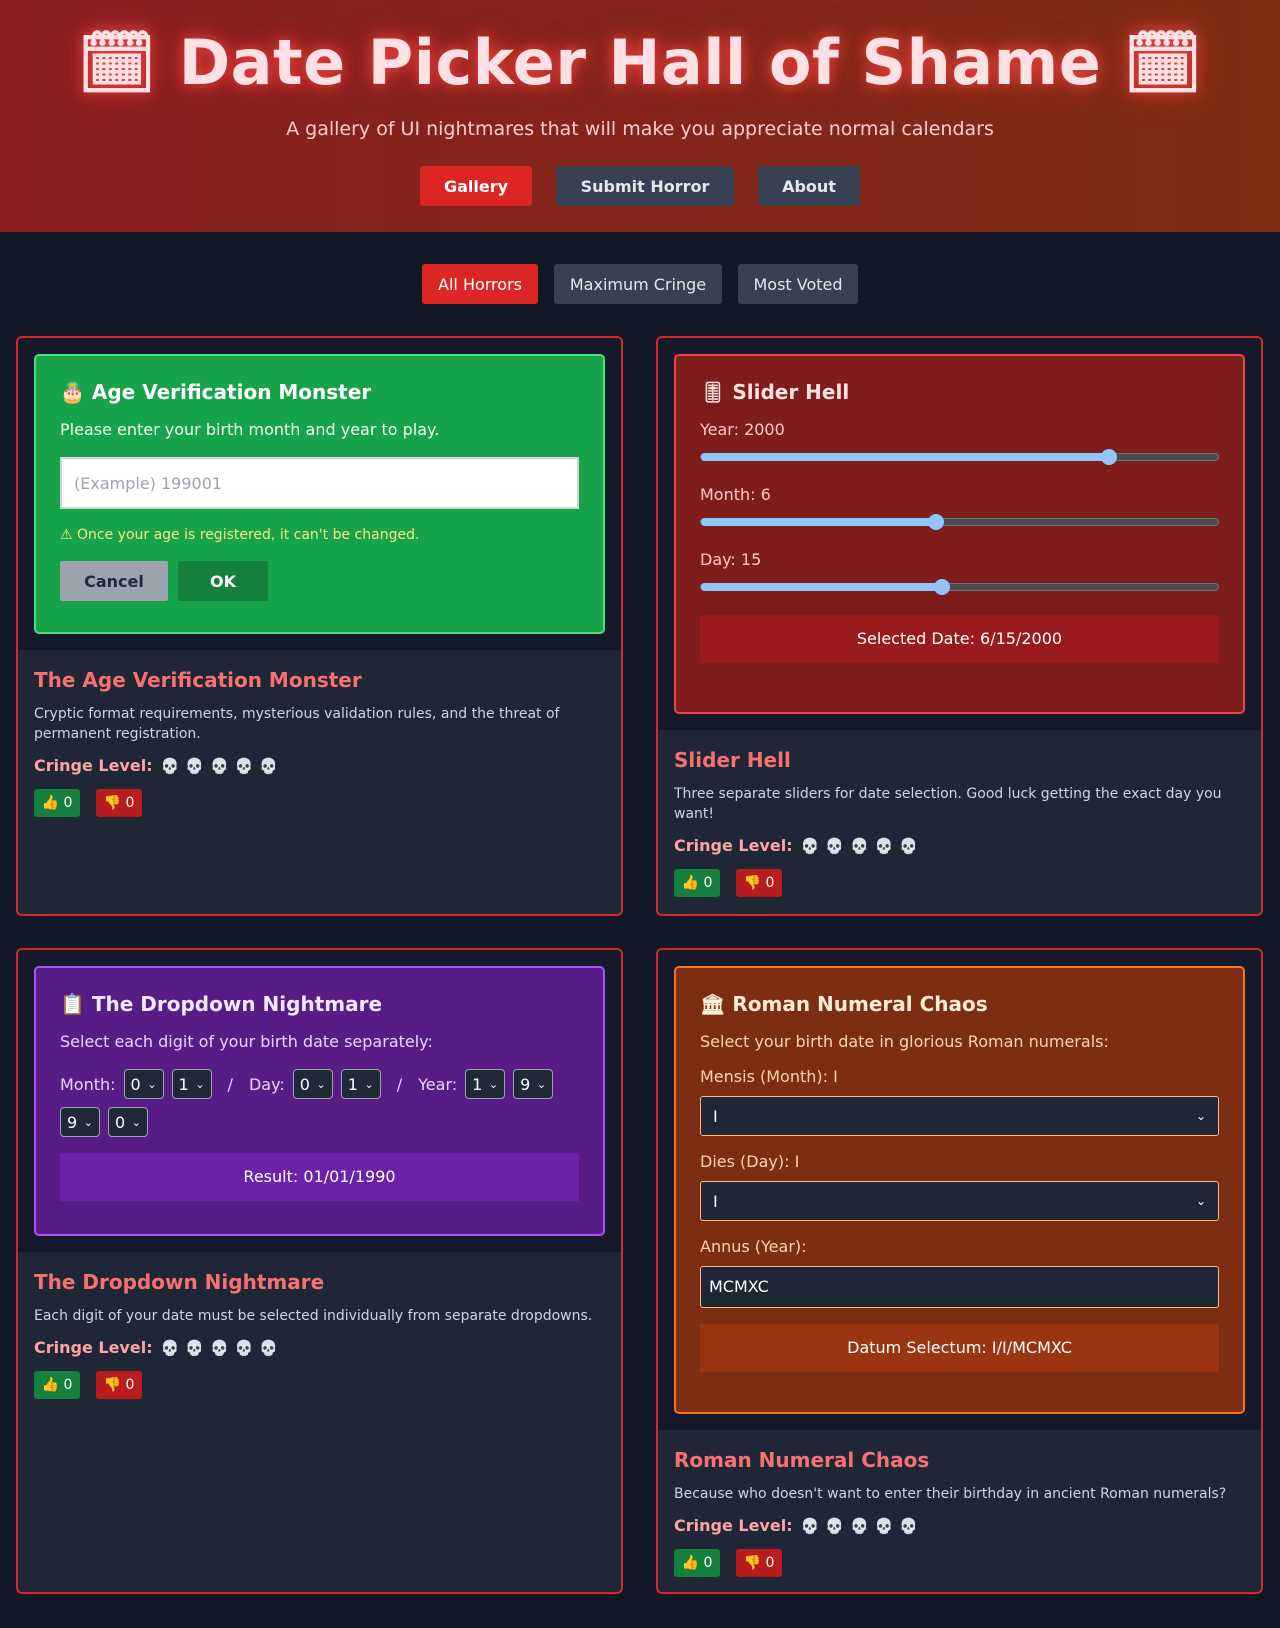 The image size is (1280, 1628). I want to click on day-slider-label: Day: 15, so click(731, 559).